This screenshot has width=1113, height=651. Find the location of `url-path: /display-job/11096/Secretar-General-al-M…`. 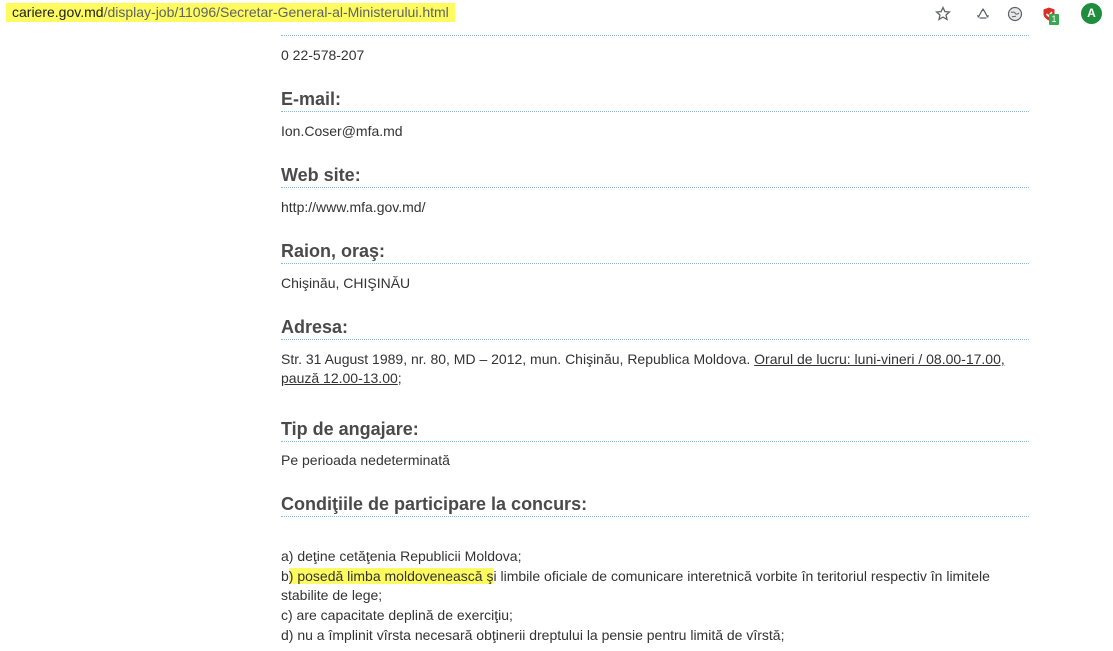

url-path: /display-job/11096/Secretar-General-al-M… is located at coordinates (276, 12).